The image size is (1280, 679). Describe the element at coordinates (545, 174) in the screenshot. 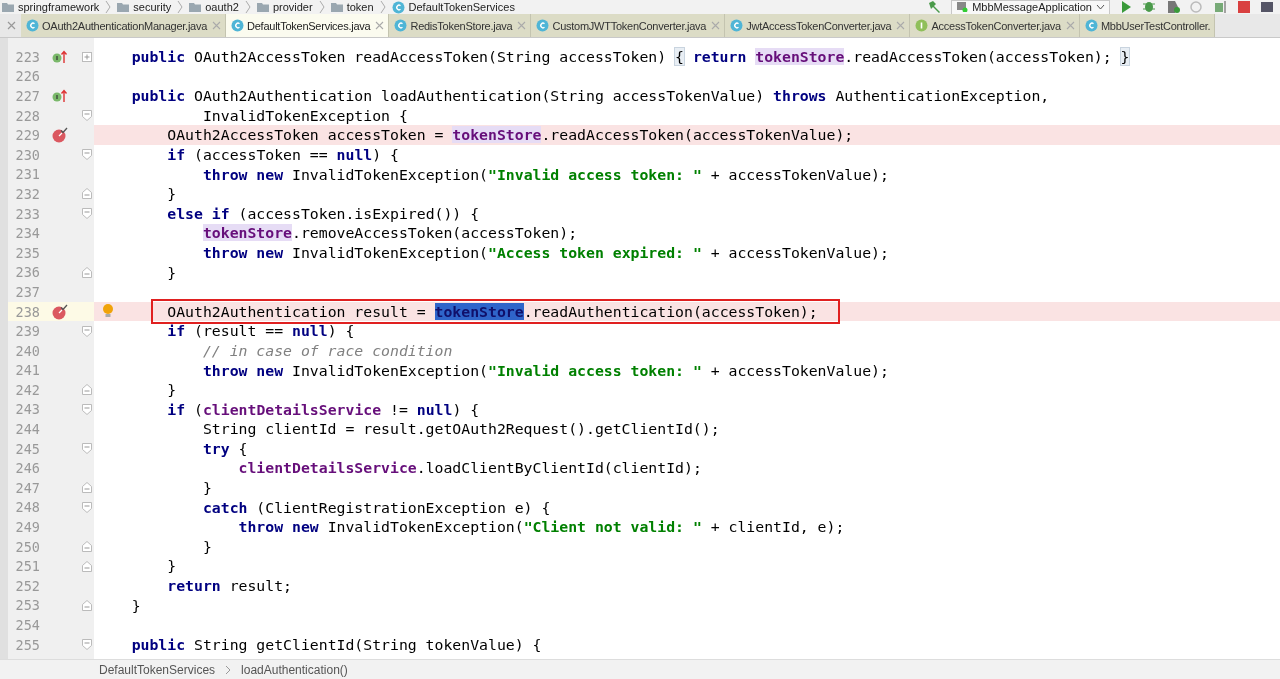

I see `code-line: throw new InvalidTokenException("Invalid access token: " + accessTokenValue);` at that location.